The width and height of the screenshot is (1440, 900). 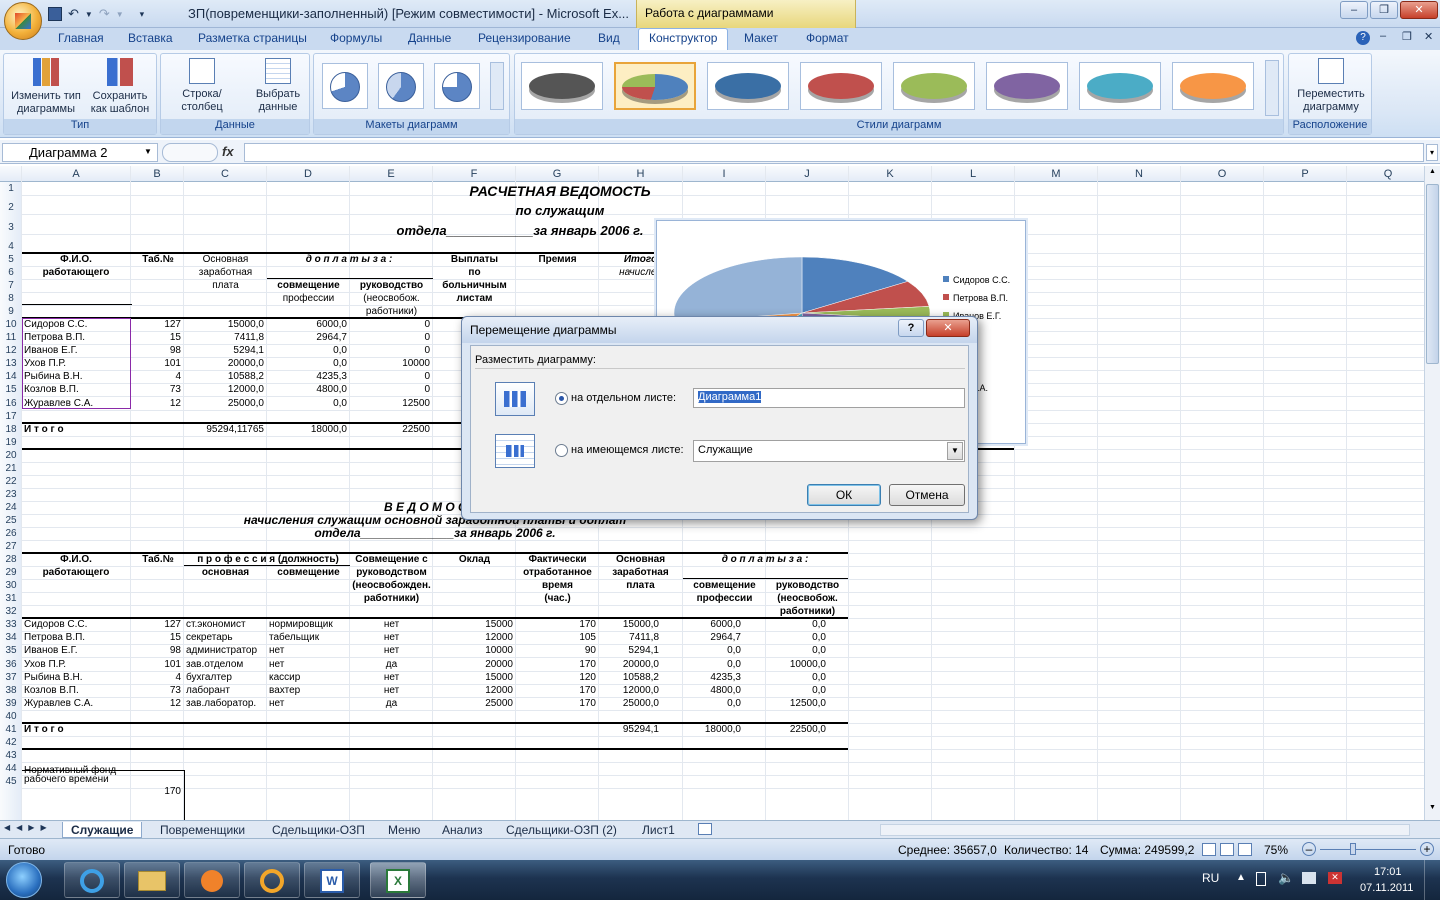 What do you see at coordinates (391, 598) in the screenshot?
I see `header-cell: работники)` at bounding box center [391, 598].